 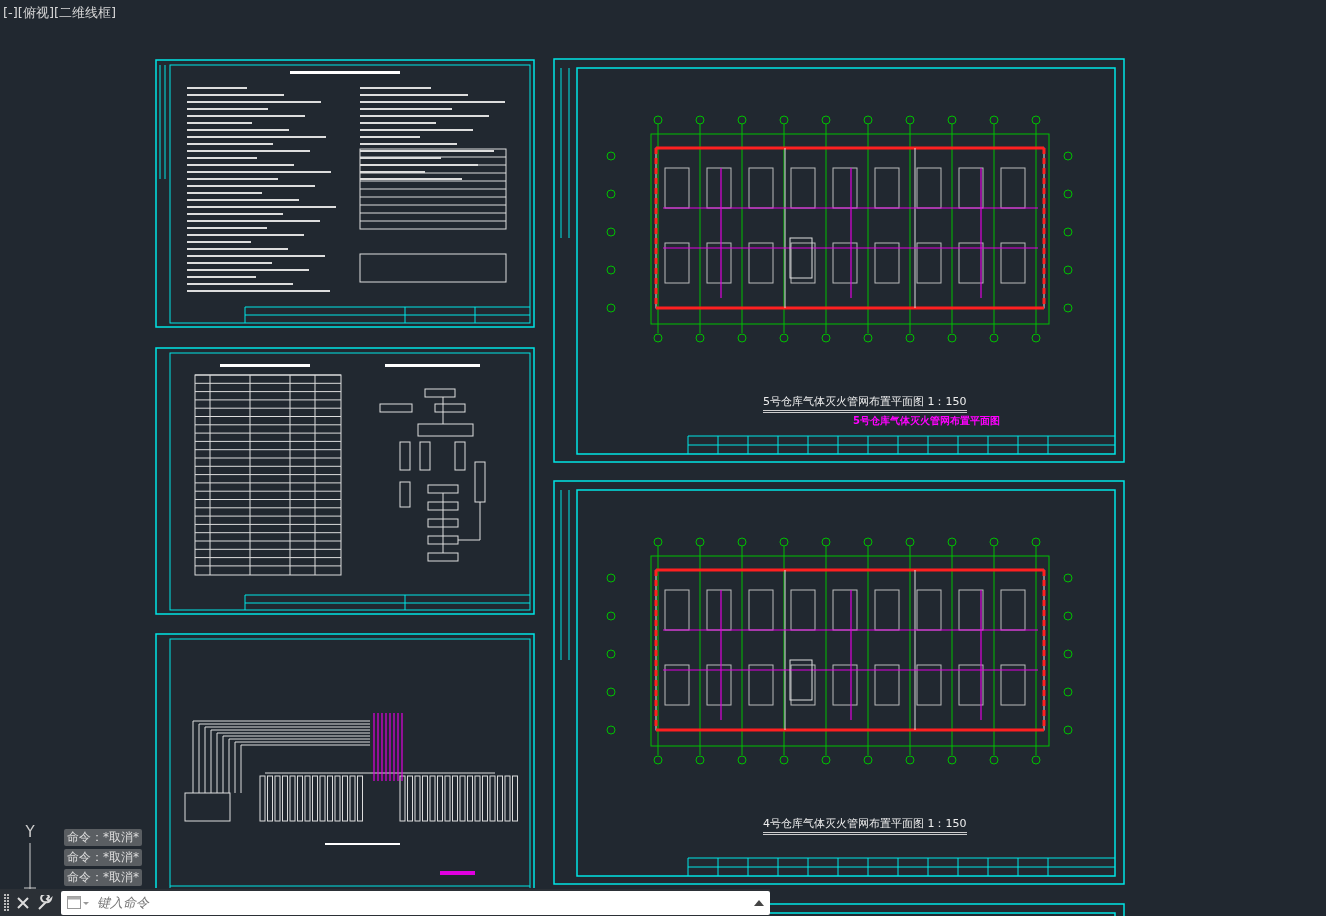 What do you see at coordinates (865, 825) in the screenshot?
I see `drawing-title: 4号仓库气体灭火管网布置平面图 1：150` at bounding box center [865, 825].